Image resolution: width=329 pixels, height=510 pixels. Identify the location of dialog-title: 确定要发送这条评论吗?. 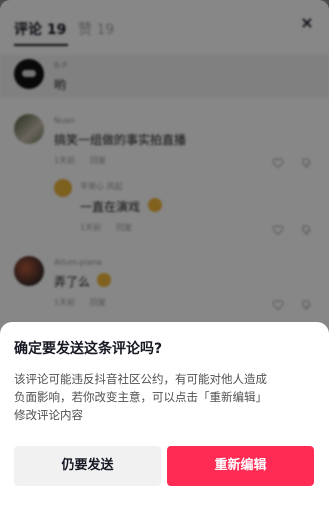
(88, 349).